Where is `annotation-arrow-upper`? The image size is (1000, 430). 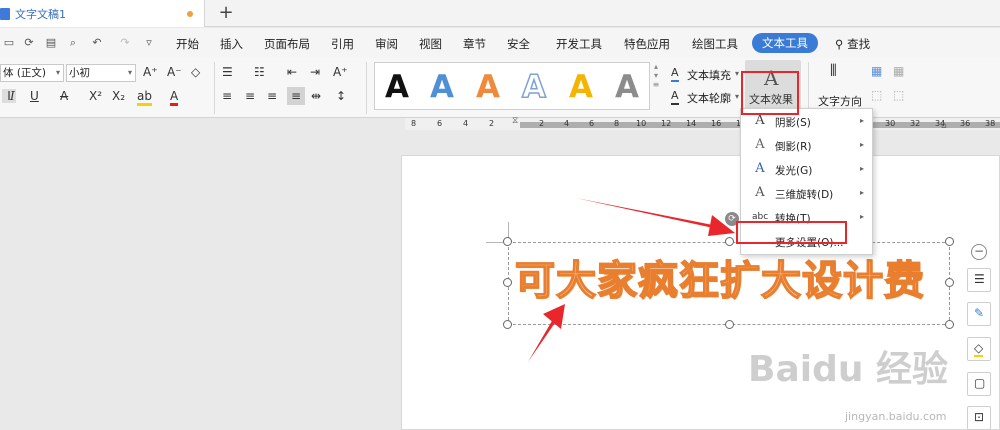
annotation-arrow-upper is located at coordinates (651, 215).